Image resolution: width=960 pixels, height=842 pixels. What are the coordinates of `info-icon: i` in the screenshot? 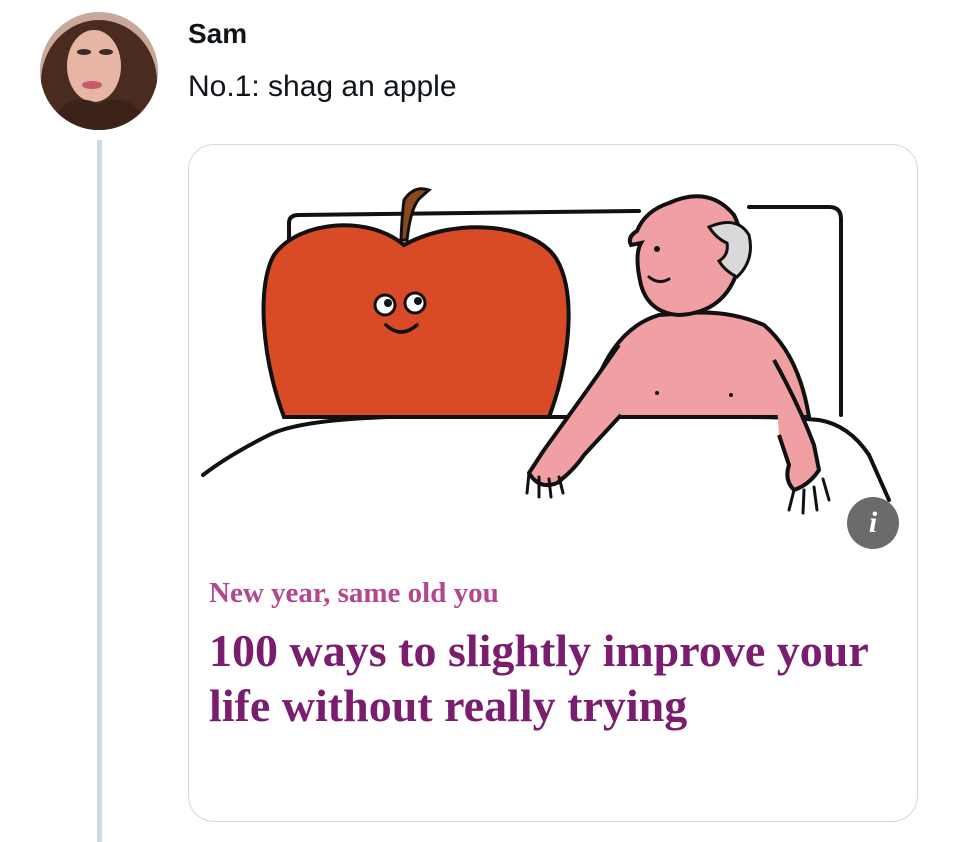 It's located at (873, 523).